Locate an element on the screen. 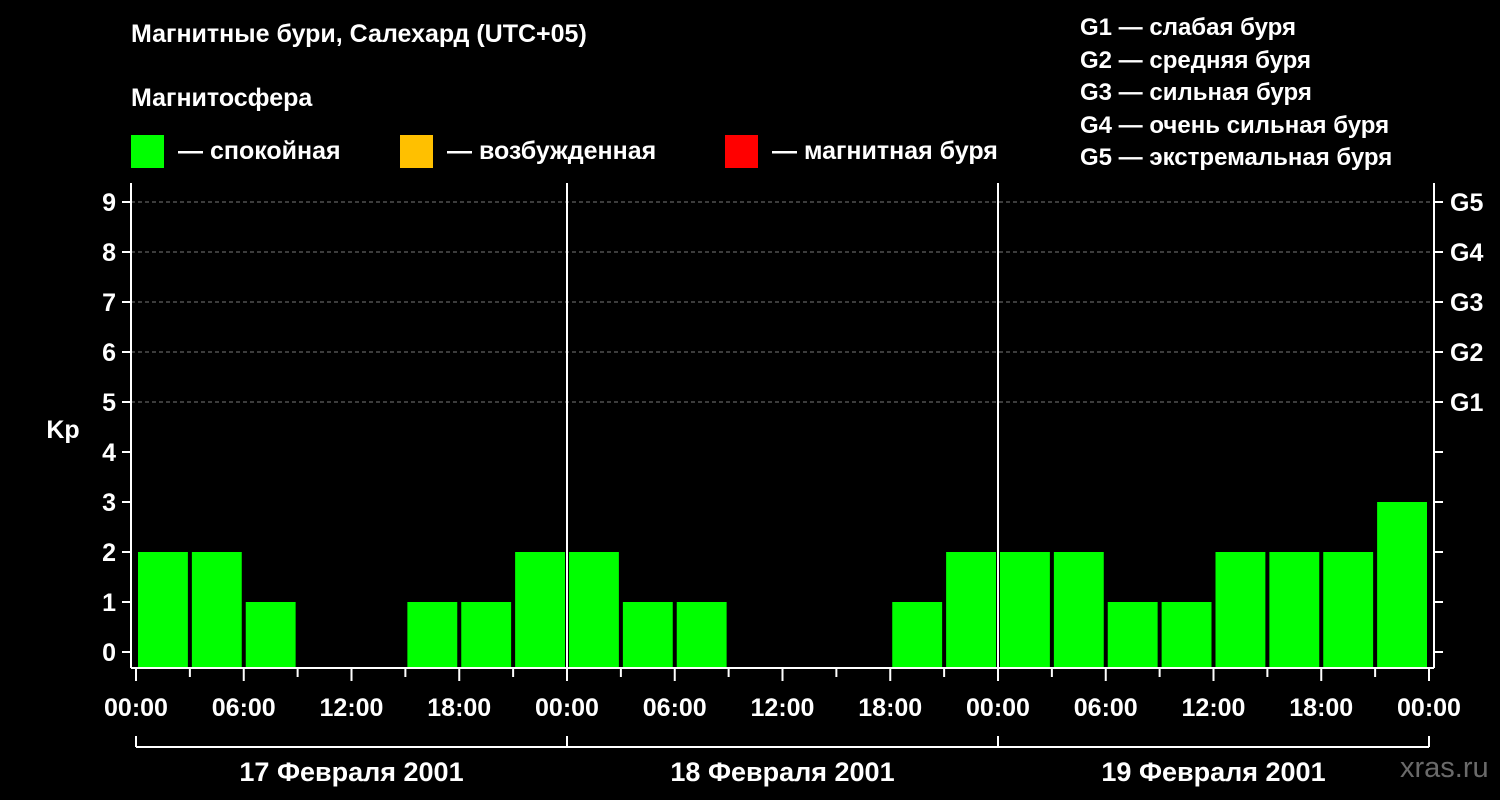 This screenshot has height=800, width=1500. day-label: 19 Февраля 2001 is located at coordinates (1213, 772).